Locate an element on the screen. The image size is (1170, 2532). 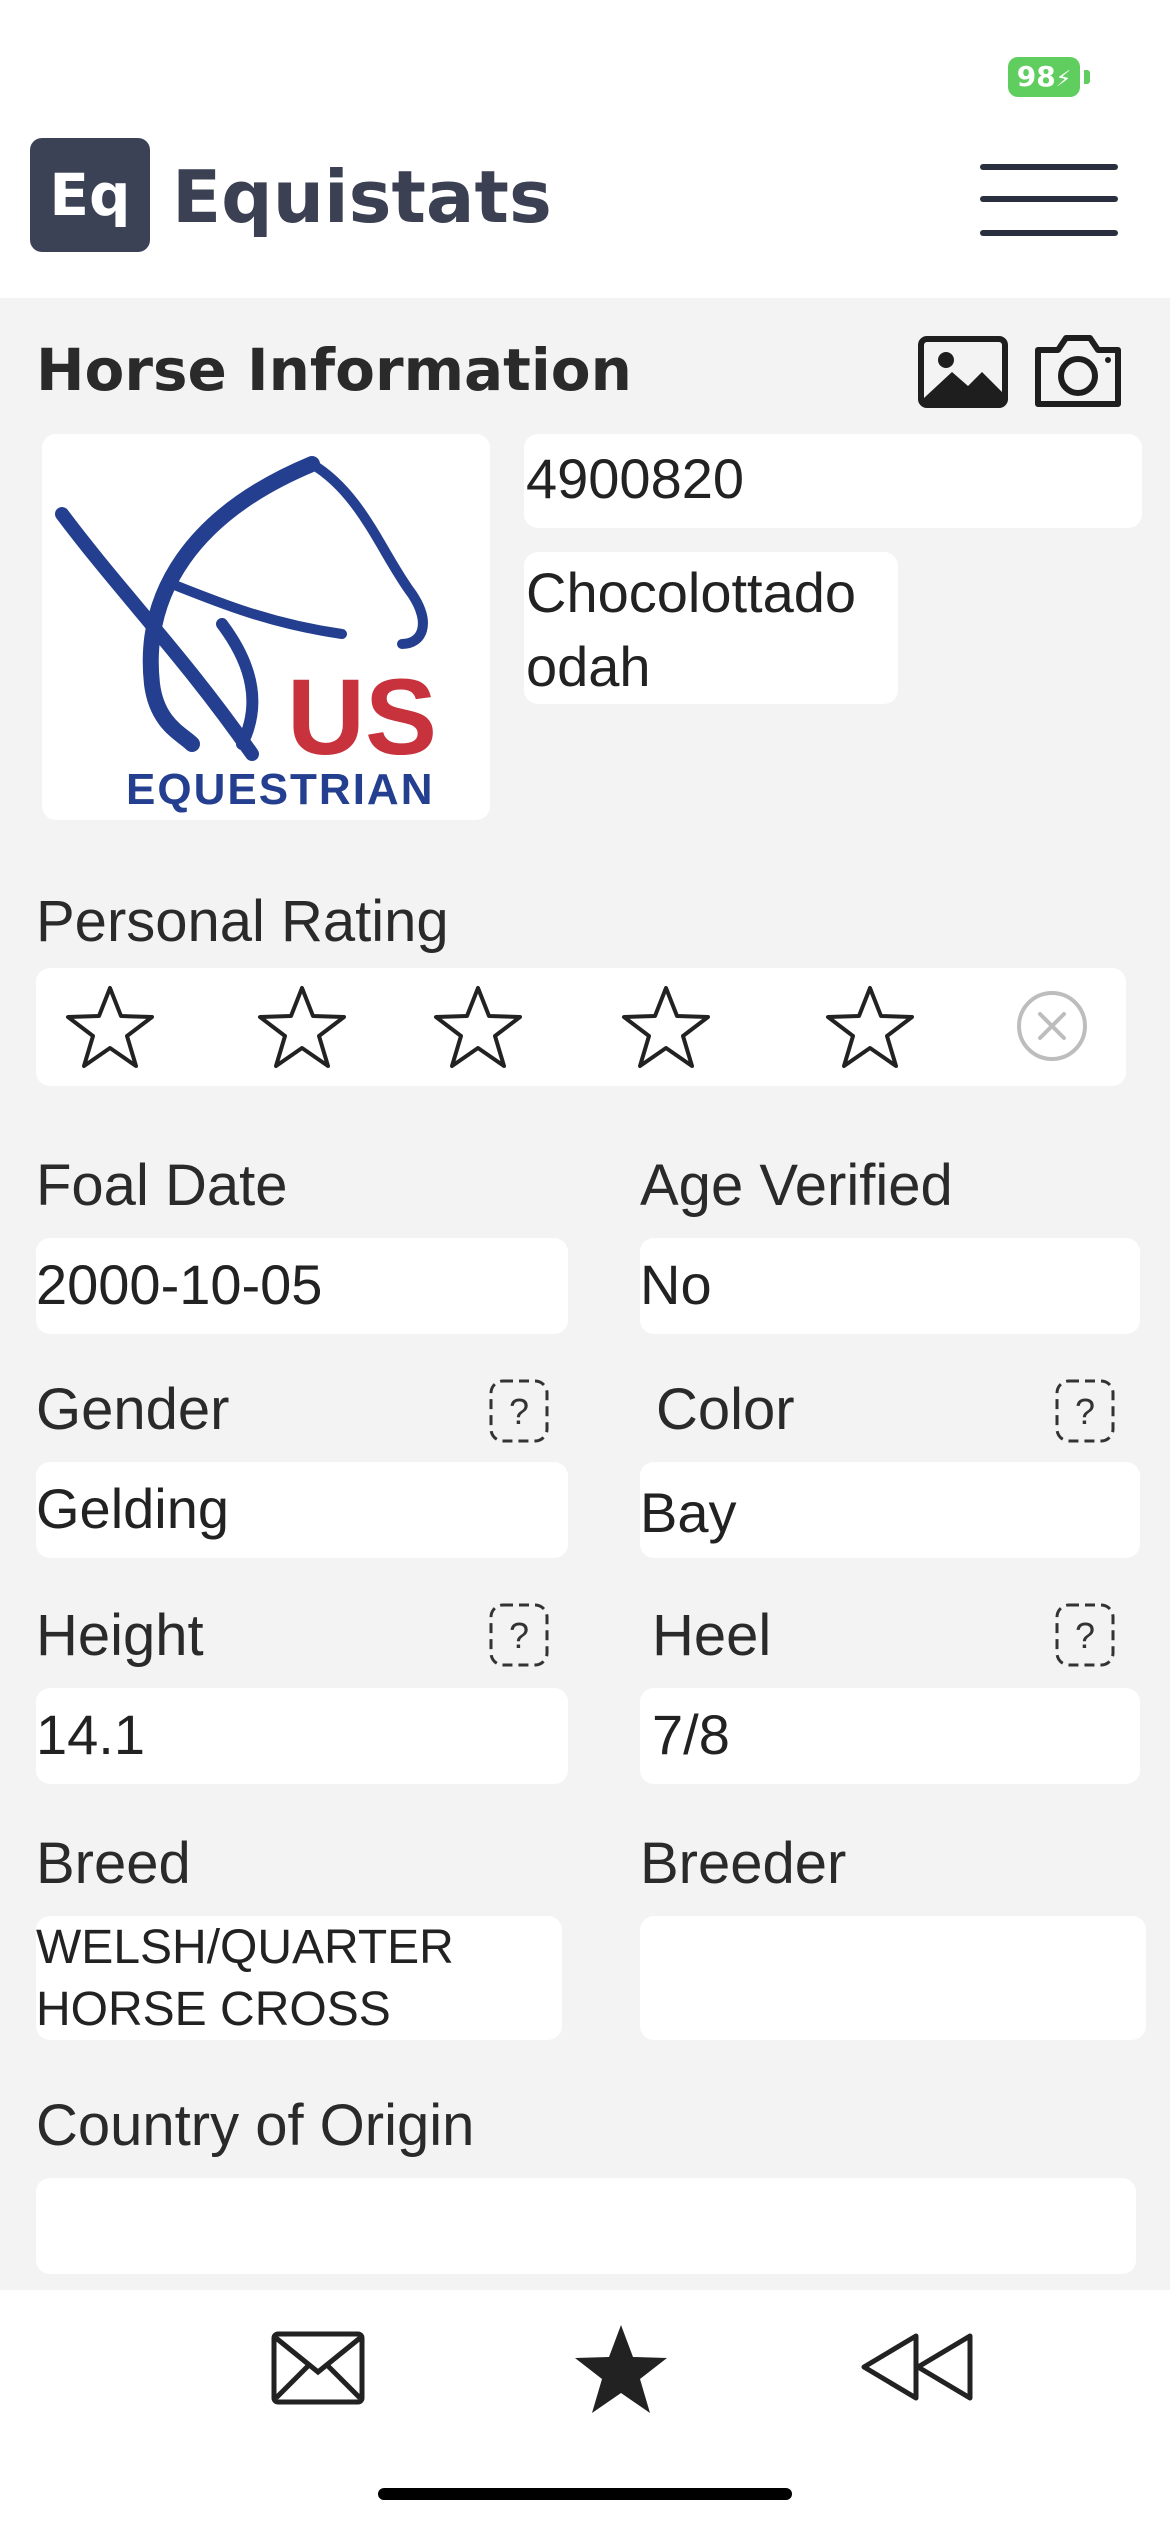
home-indicator is located at coordinates (585, 2494).